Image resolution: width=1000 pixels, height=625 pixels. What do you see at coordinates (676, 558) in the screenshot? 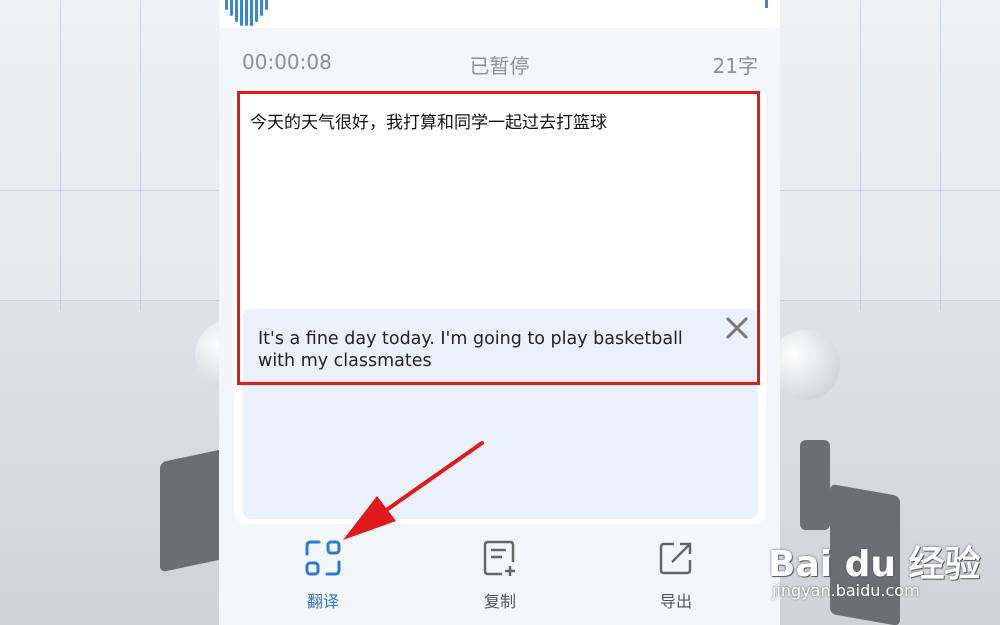
I see `export-share-icon` at bounding box center [676, 558].